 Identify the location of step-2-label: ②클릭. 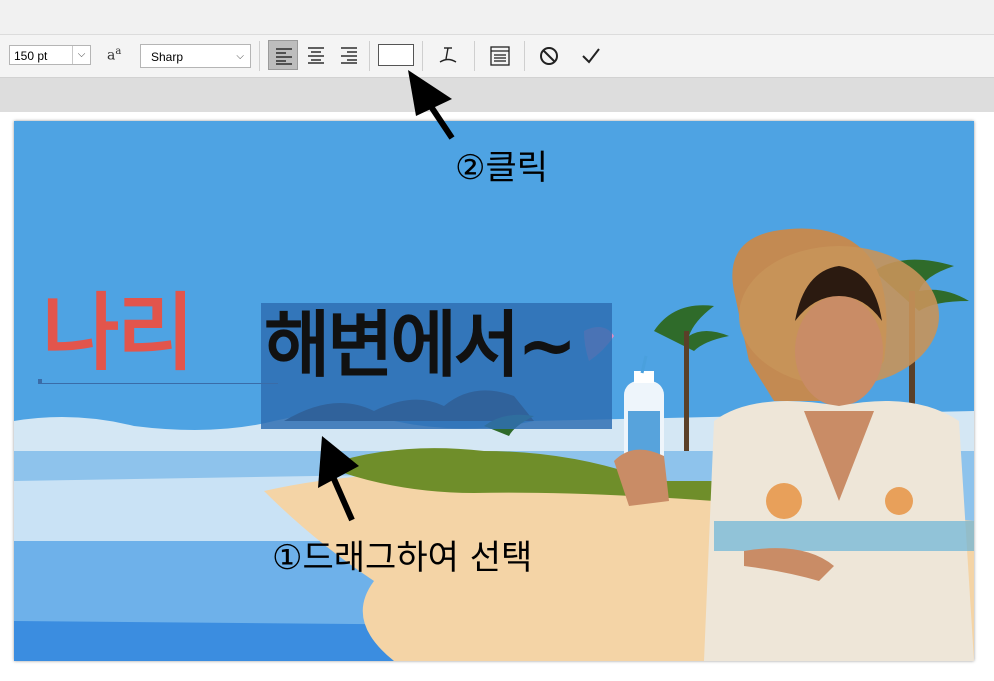
(502, 168).